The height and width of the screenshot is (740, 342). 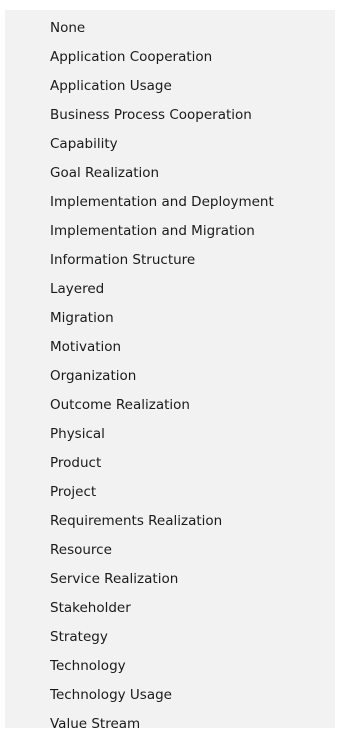 What do you see at coordinates (170, 144) in the screenshot?
I see `menu-item-capability: Capability` at bounding box center [170, 144].